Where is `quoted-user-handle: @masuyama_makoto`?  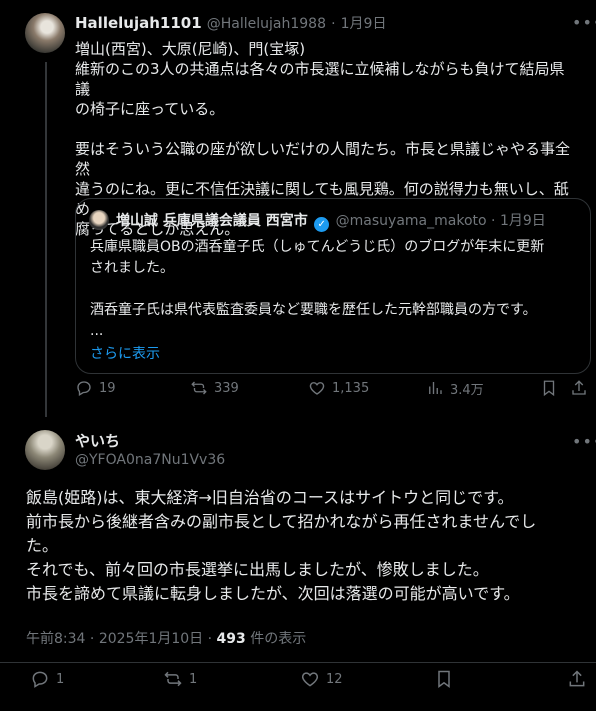 quoted-user-handle: @masuyama_makoto is located at coordinates (411, 221).